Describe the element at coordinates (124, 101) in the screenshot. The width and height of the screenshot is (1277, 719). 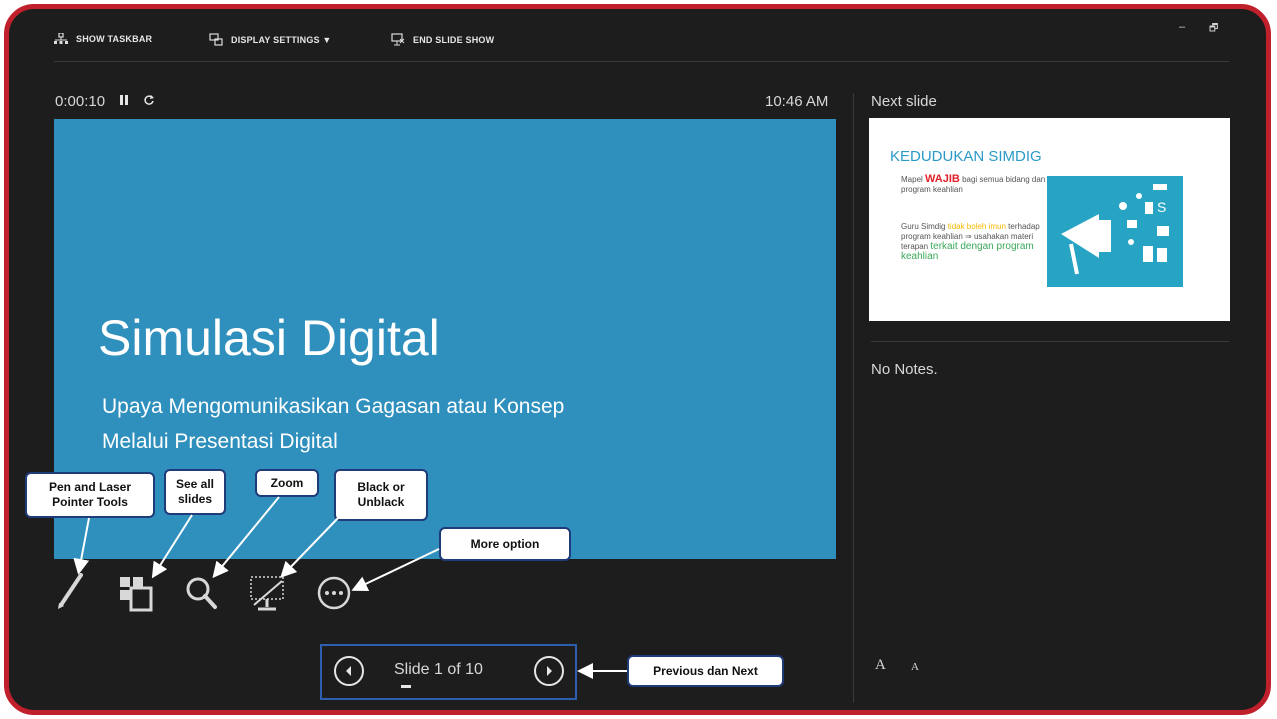
I see `pause-icon` at that location.